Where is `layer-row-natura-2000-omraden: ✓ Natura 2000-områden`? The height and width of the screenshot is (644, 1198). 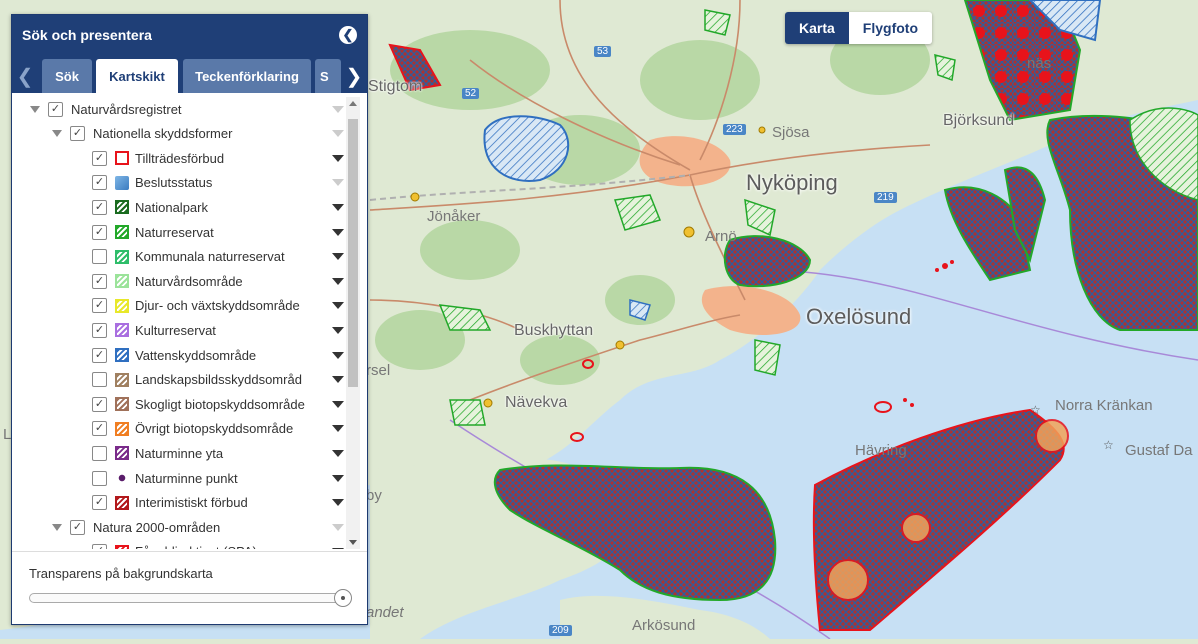 layer-row-natura-2000-omraden: ✓ Natura 2000-områden is located at coordinates (182, 527).